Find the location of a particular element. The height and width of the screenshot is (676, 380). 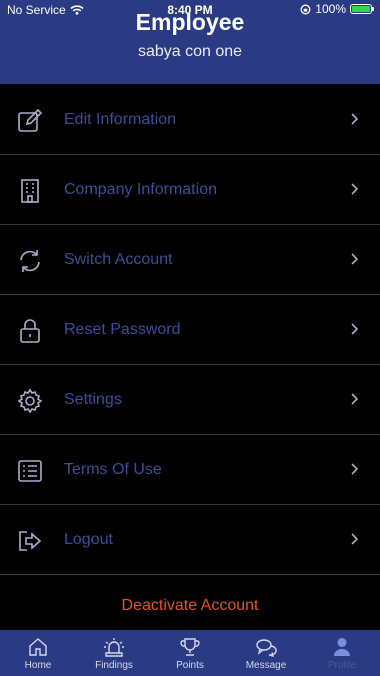

menu-item-logout: Logout is located at coordinates (190, 540).